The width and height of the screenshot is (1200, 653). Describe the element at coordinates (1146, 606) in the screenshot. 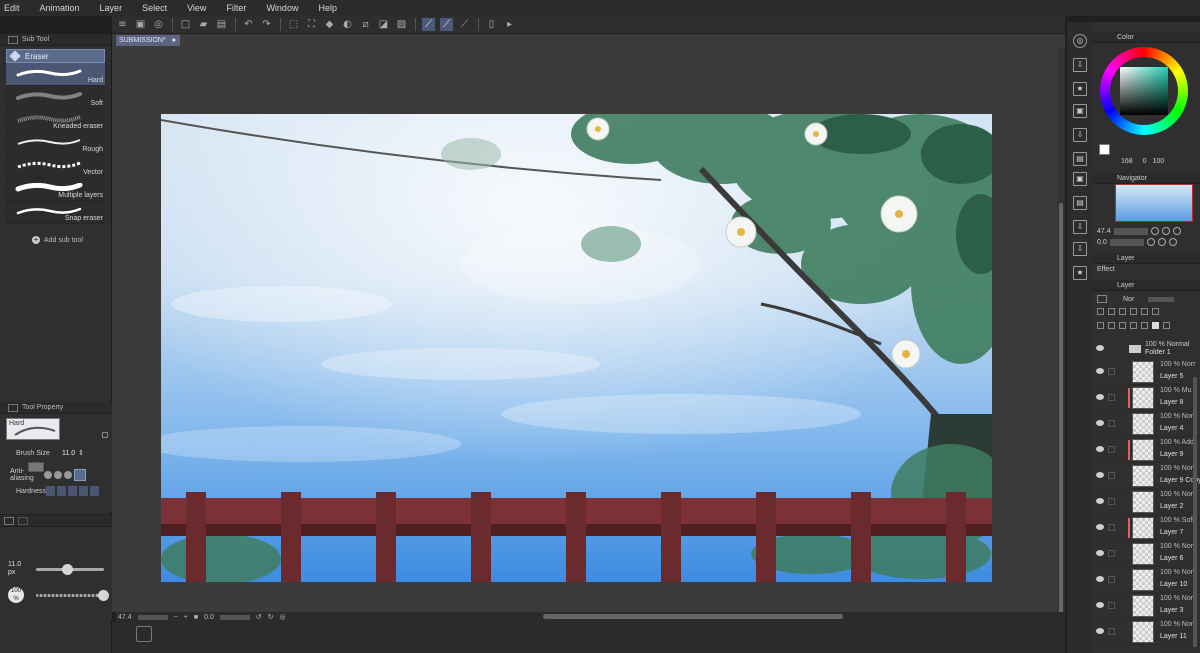

I see `layer-row: 100 % Norr Layer 3` at that location.